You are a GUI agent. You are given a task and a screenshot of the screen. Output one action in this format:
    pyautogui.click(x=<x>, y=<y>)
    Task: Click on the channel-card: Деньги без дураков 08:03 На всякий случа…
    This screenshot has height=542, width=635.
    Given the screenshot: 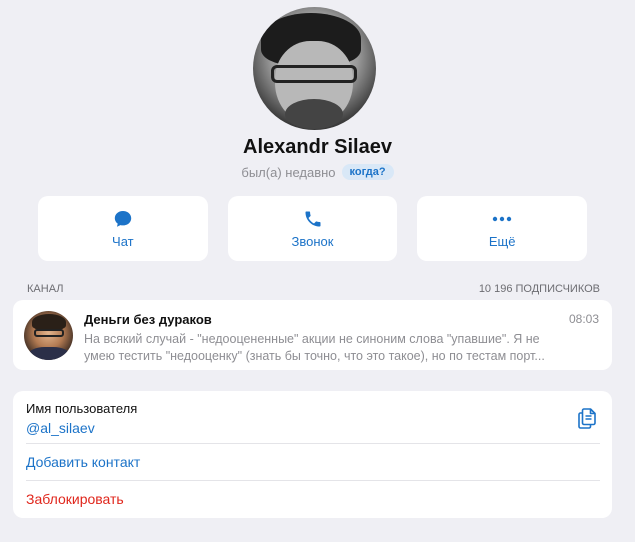 What is the action you would take?
    pyautogui.click(x=312, y=335)
    